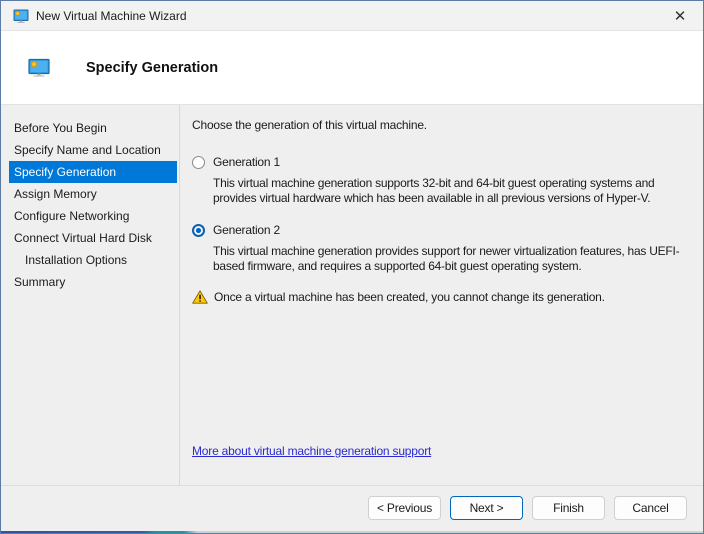 This screenshot has width=704, height=534. I want to click on sidebar-item-summary: Summary, so click(93, 282).